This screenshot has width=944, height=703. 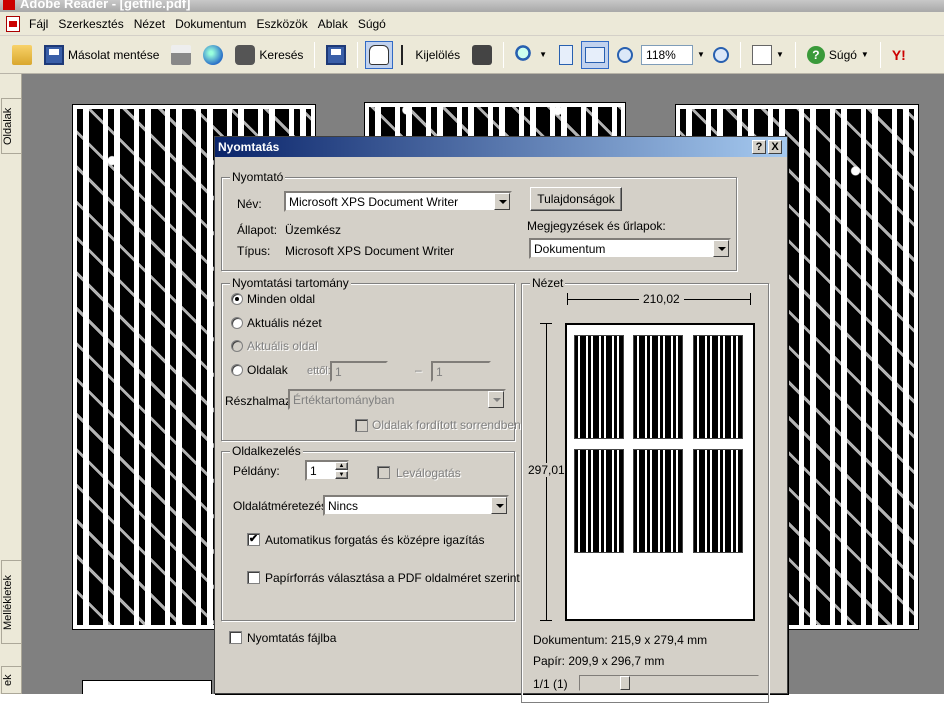 What do you see at coordinates (281, 54) in the screenshot?
I see `search-label: Keresés` at bounding box center [281, 54].